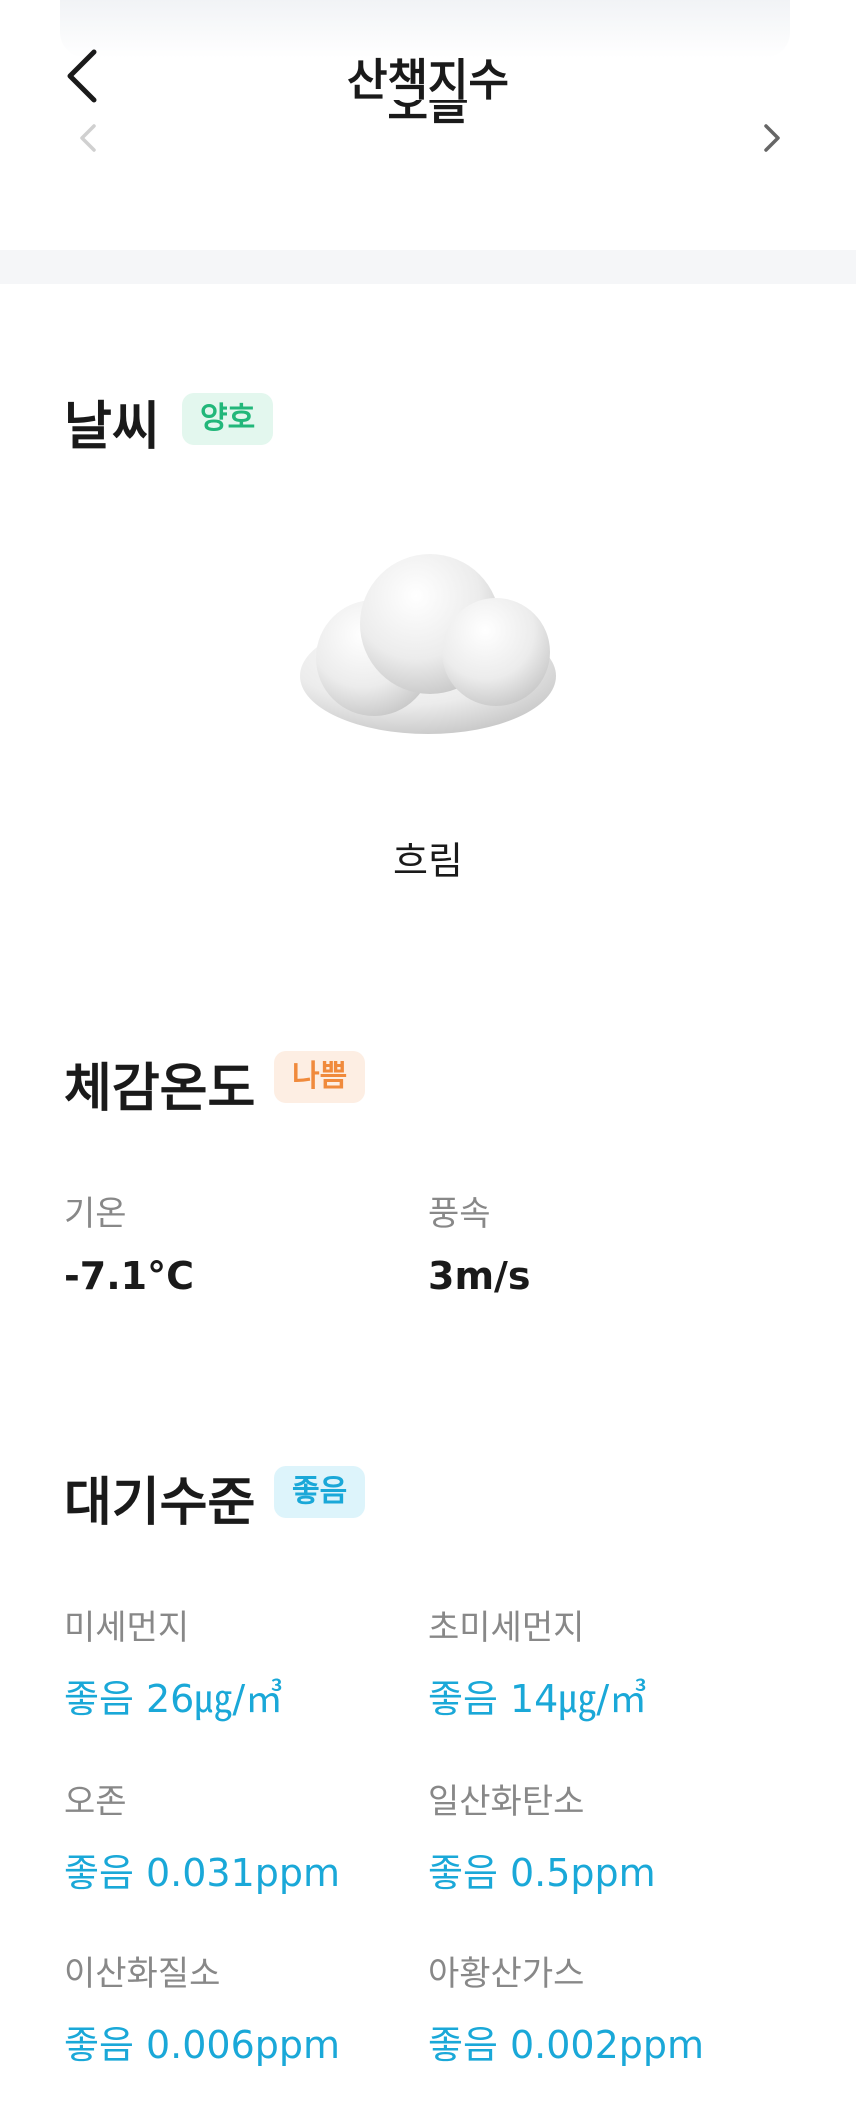 The height and width of the screenshot is (2123, 856). Describe the element at coordinates (542, 1873) in the screenshot. I see `carbon-monoxide-value: 좋음 0.5ppm` at that location.